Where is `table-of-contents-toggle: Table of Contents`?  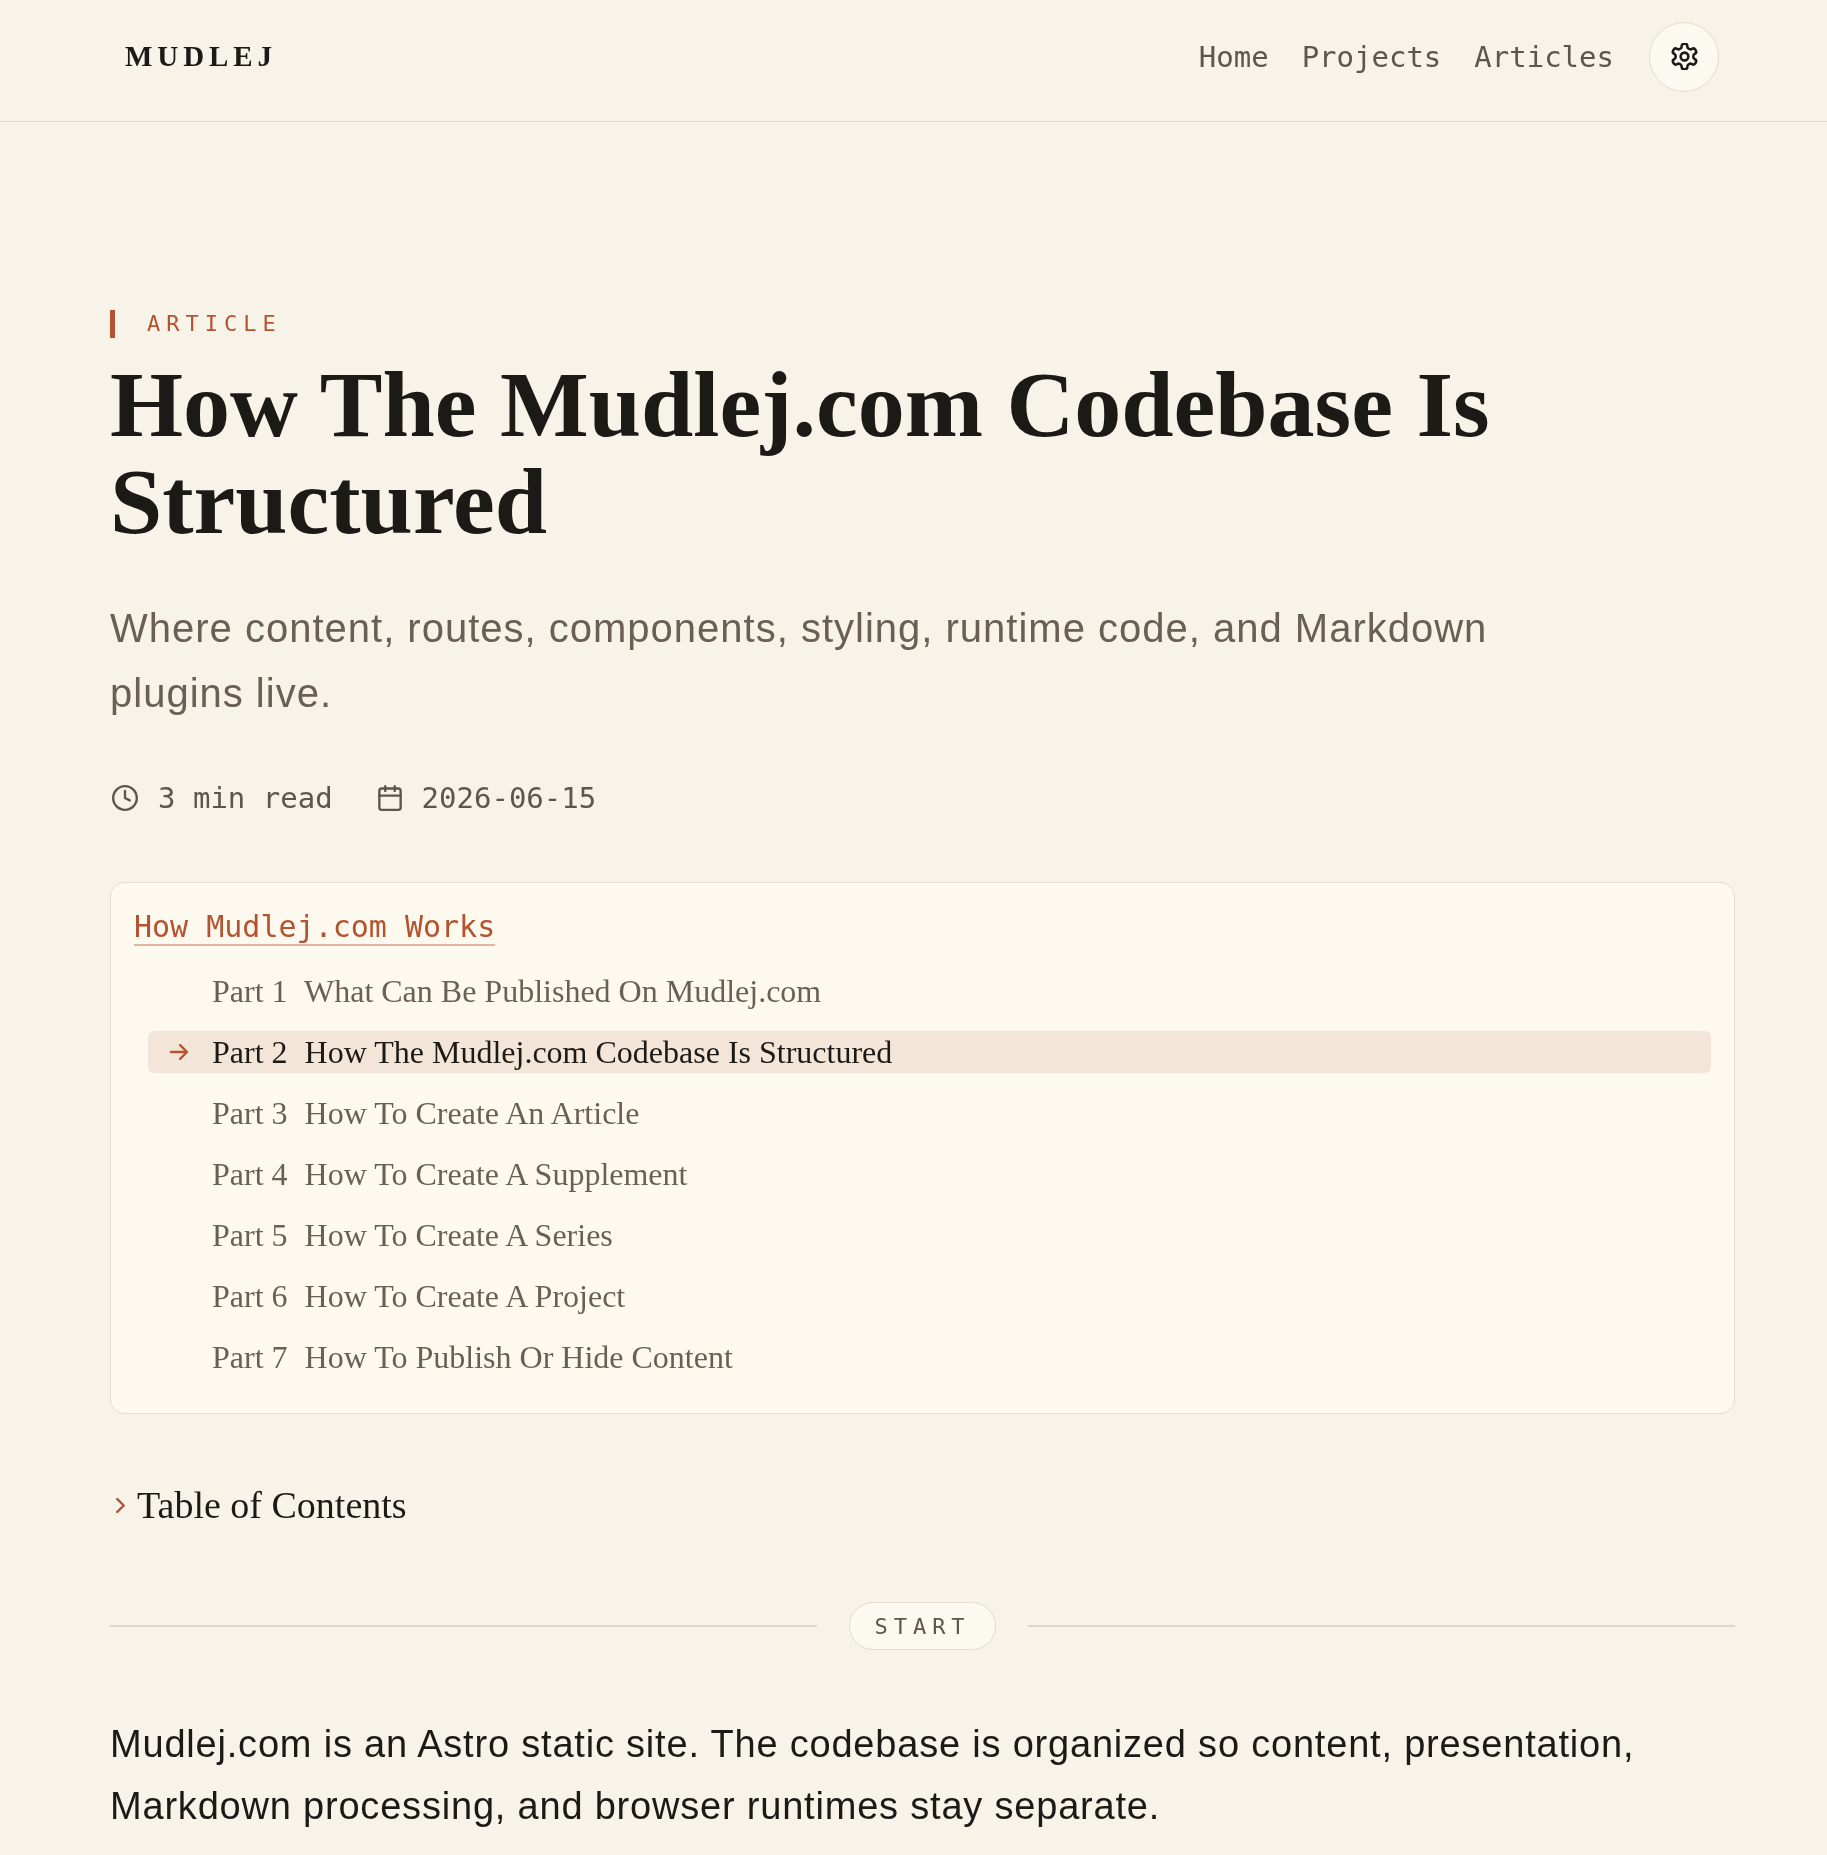 table-of-contents-toggle: Table of Contents is located at coordinates (258, 1505).